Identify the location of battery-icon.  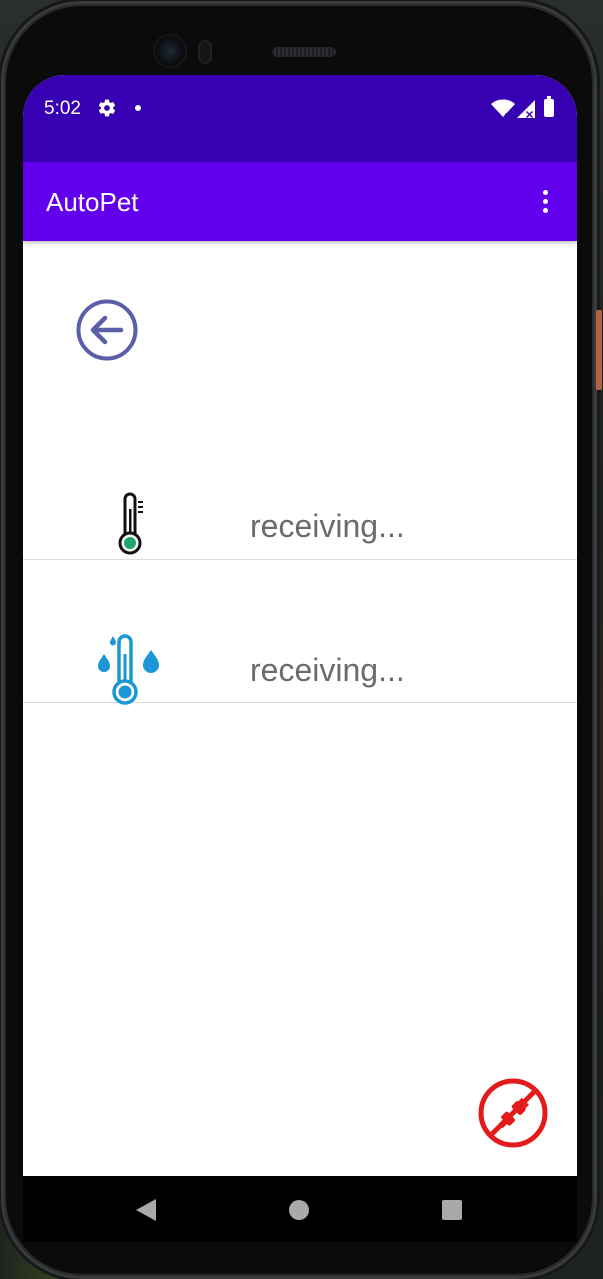
(549, 106).